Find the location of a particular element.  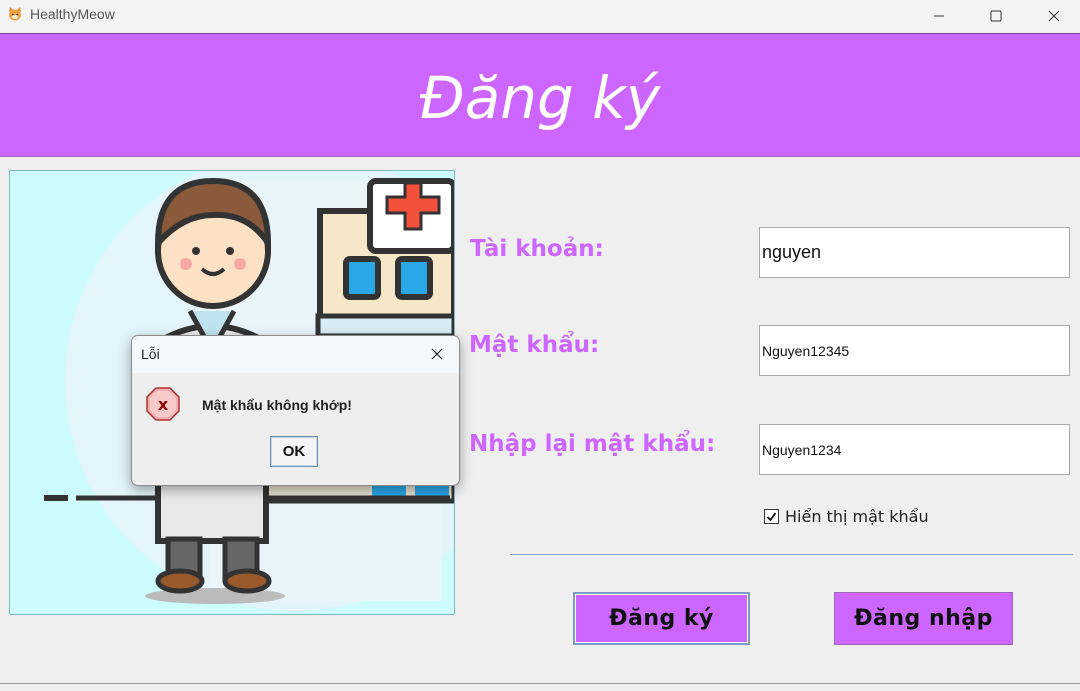

svg-text: x is located at coordinates (163, 404).